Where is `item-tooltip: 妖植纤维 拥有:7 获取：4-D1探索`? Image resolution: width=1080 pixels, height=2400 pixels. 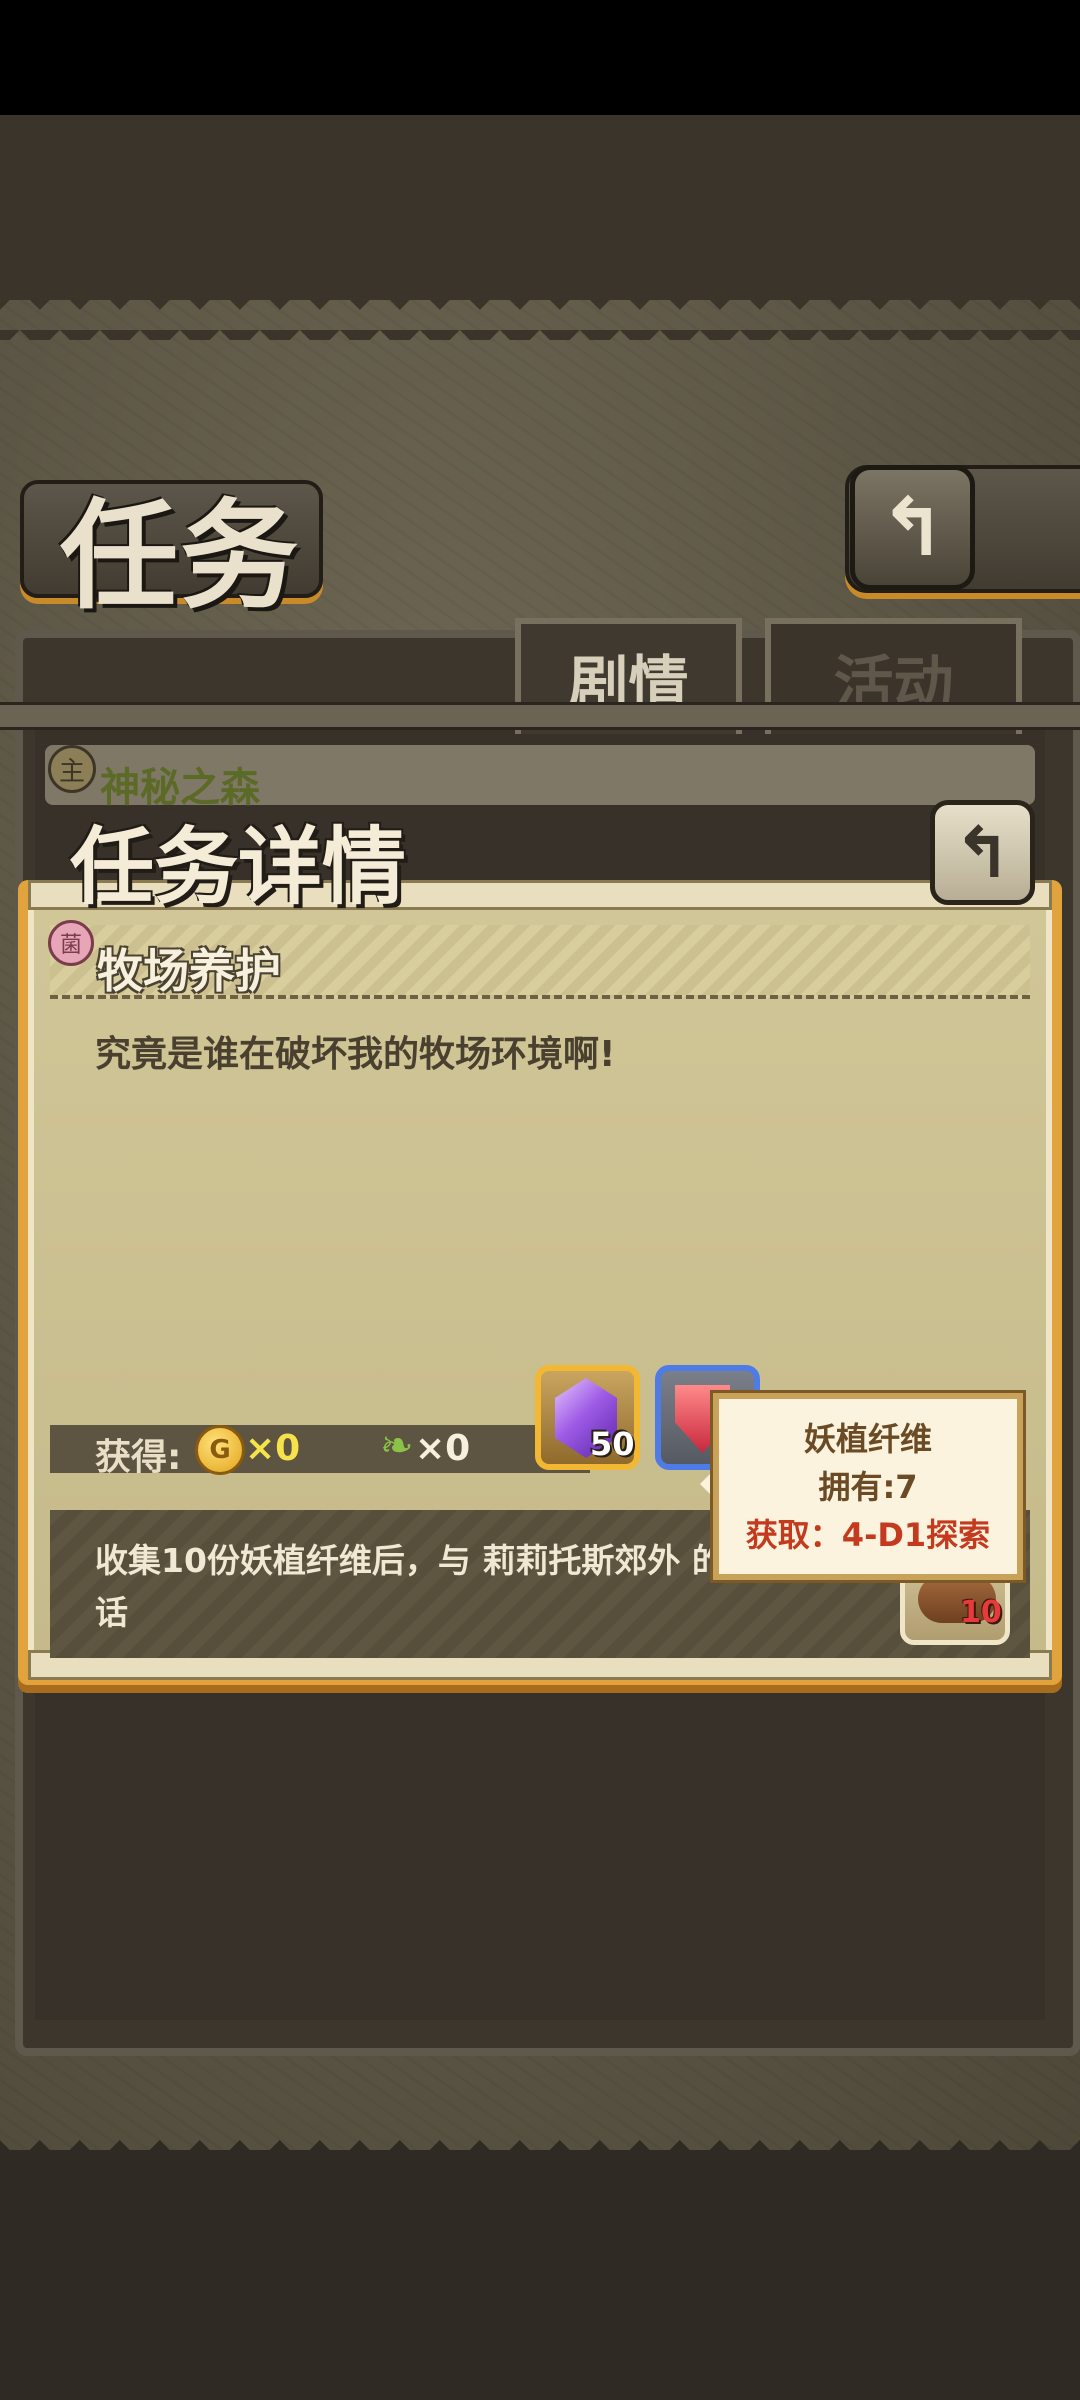
item-tooltip: 妖植纤维 拥有:7 获取：4-D1探索 is located at coordinates (868, 1486).